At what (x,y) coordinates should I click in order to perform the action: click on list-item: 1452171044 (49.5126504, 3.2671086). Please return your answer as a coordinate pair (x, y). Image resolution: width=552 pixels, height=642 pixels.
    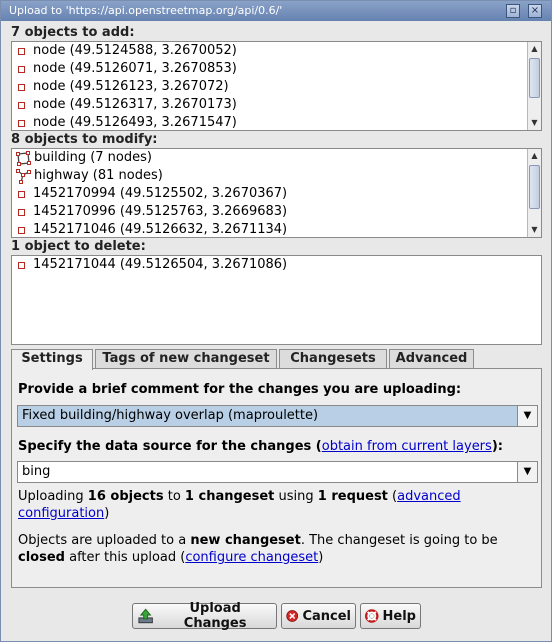
    Looking at the image, I should click on (276, 265).